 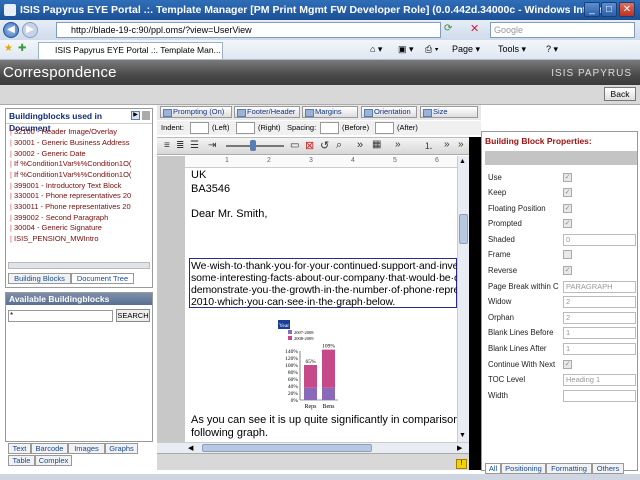 I want to click on list-item: ❘32100 - Header Image/Overlay, so click(x=79, y=132).